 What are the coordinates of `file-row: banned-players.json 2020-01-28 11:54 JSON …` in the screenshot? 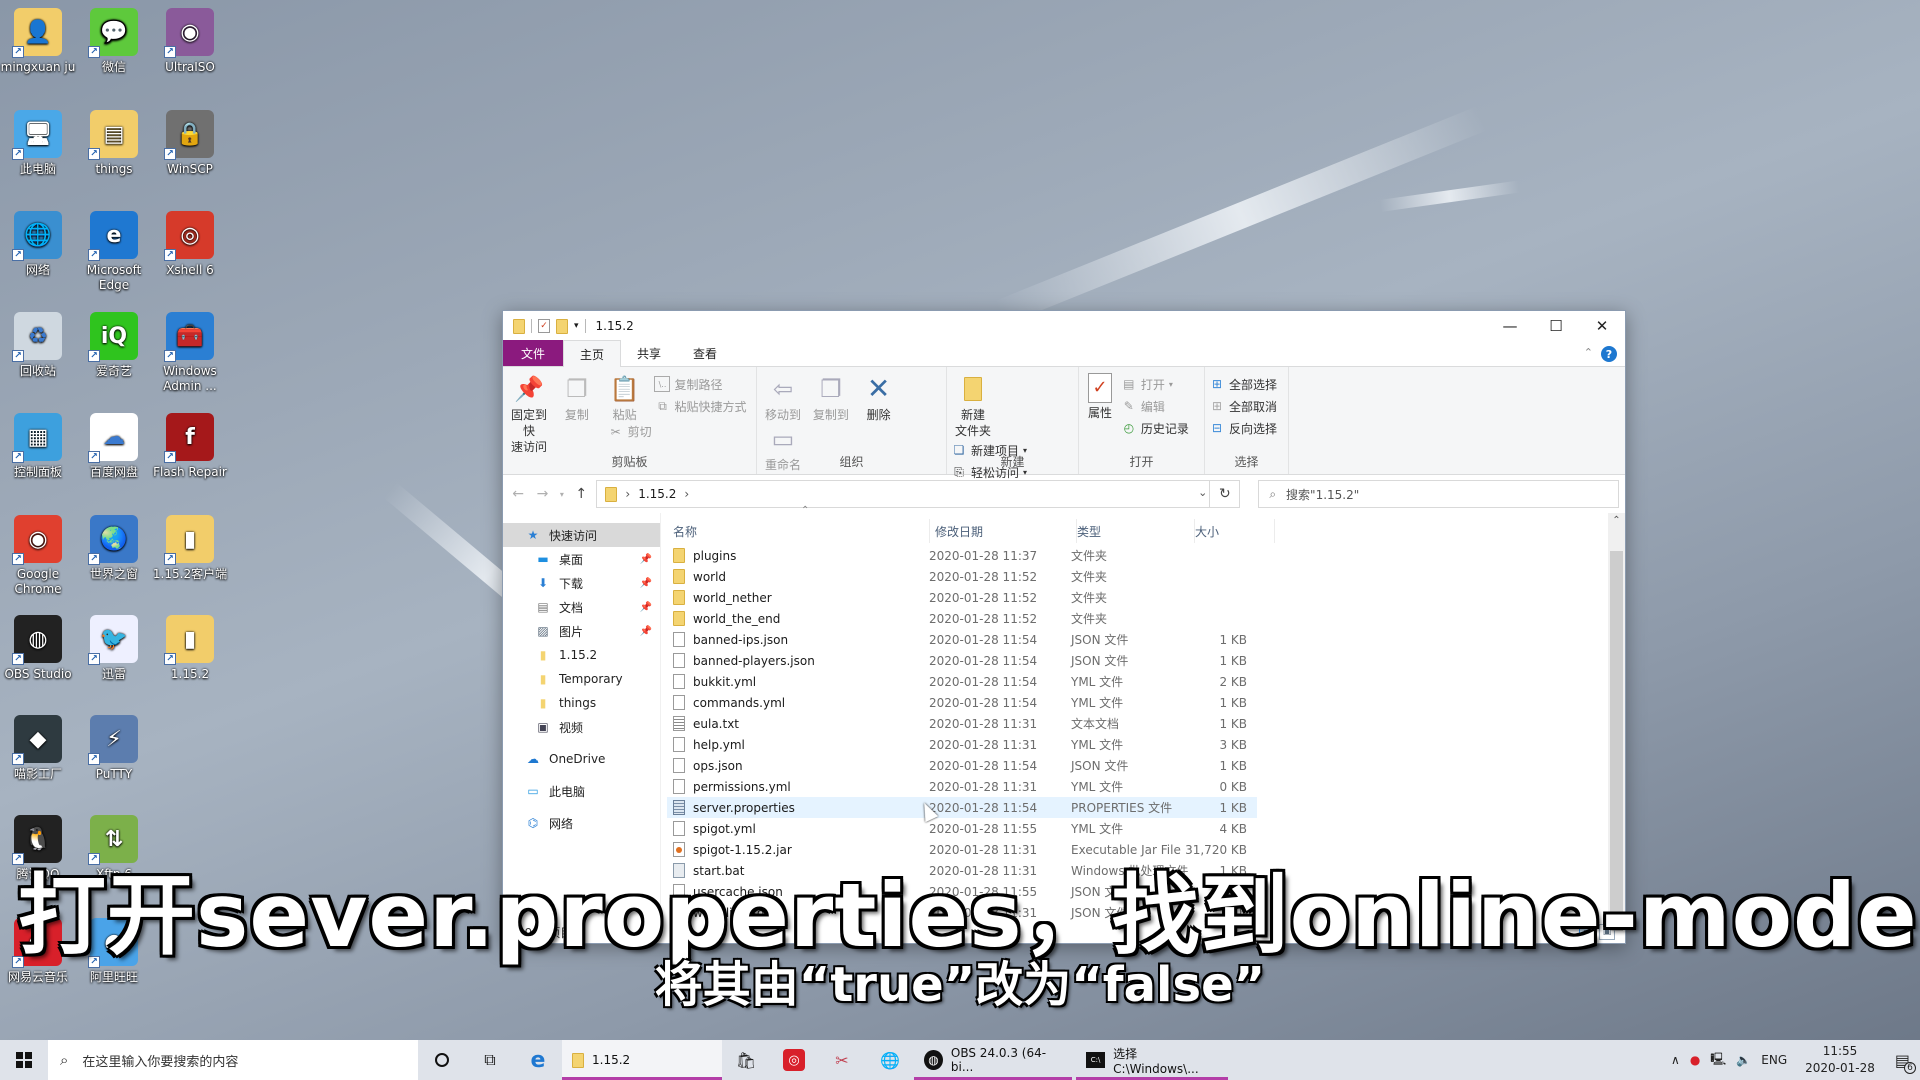 It's located at (962, 660).